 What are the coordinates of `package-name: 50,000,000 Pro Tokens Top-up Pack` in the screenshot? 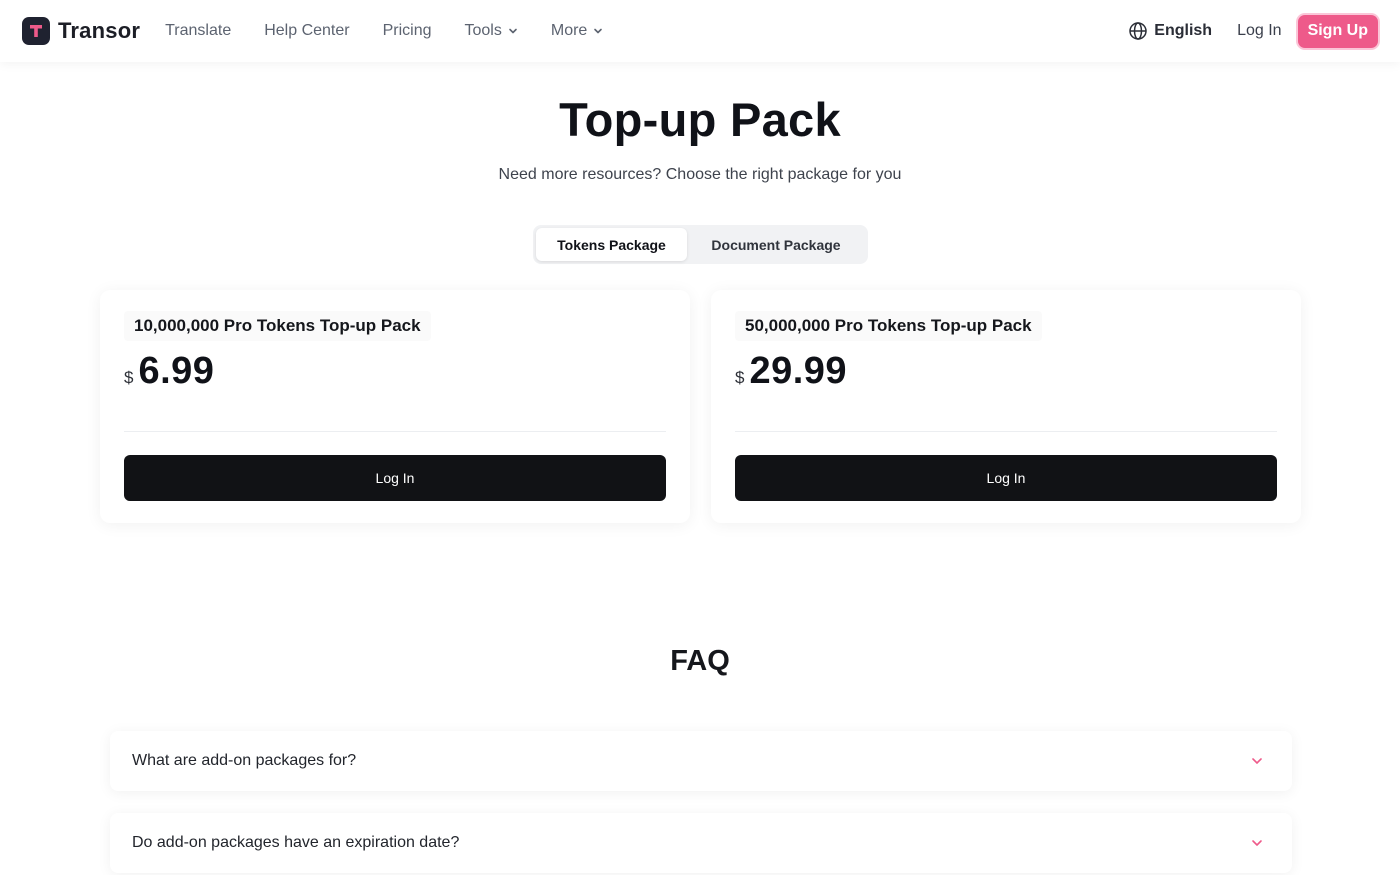 It's located at (888, 326).